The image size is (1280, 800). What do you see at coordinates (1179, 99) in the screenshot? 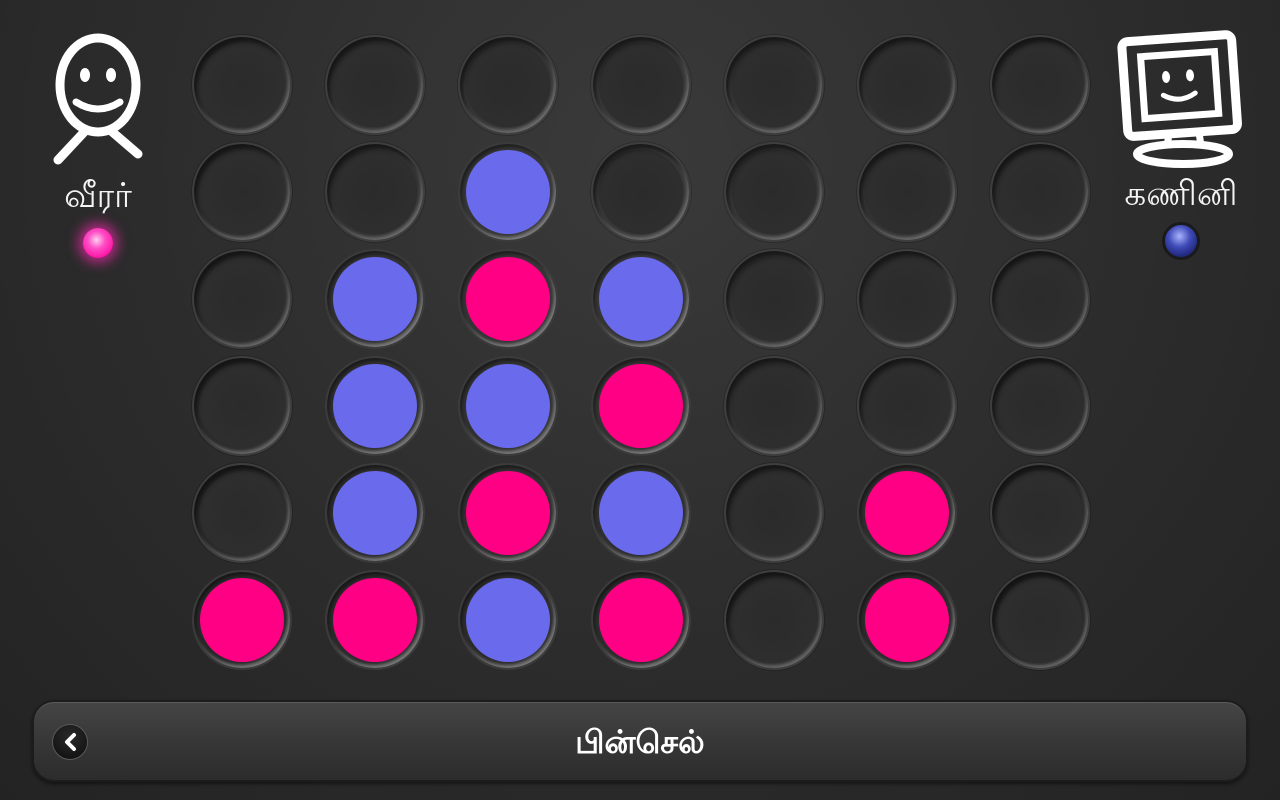
I see `computer-monitor-smiley-icon` at bounding box center [1179, 99].